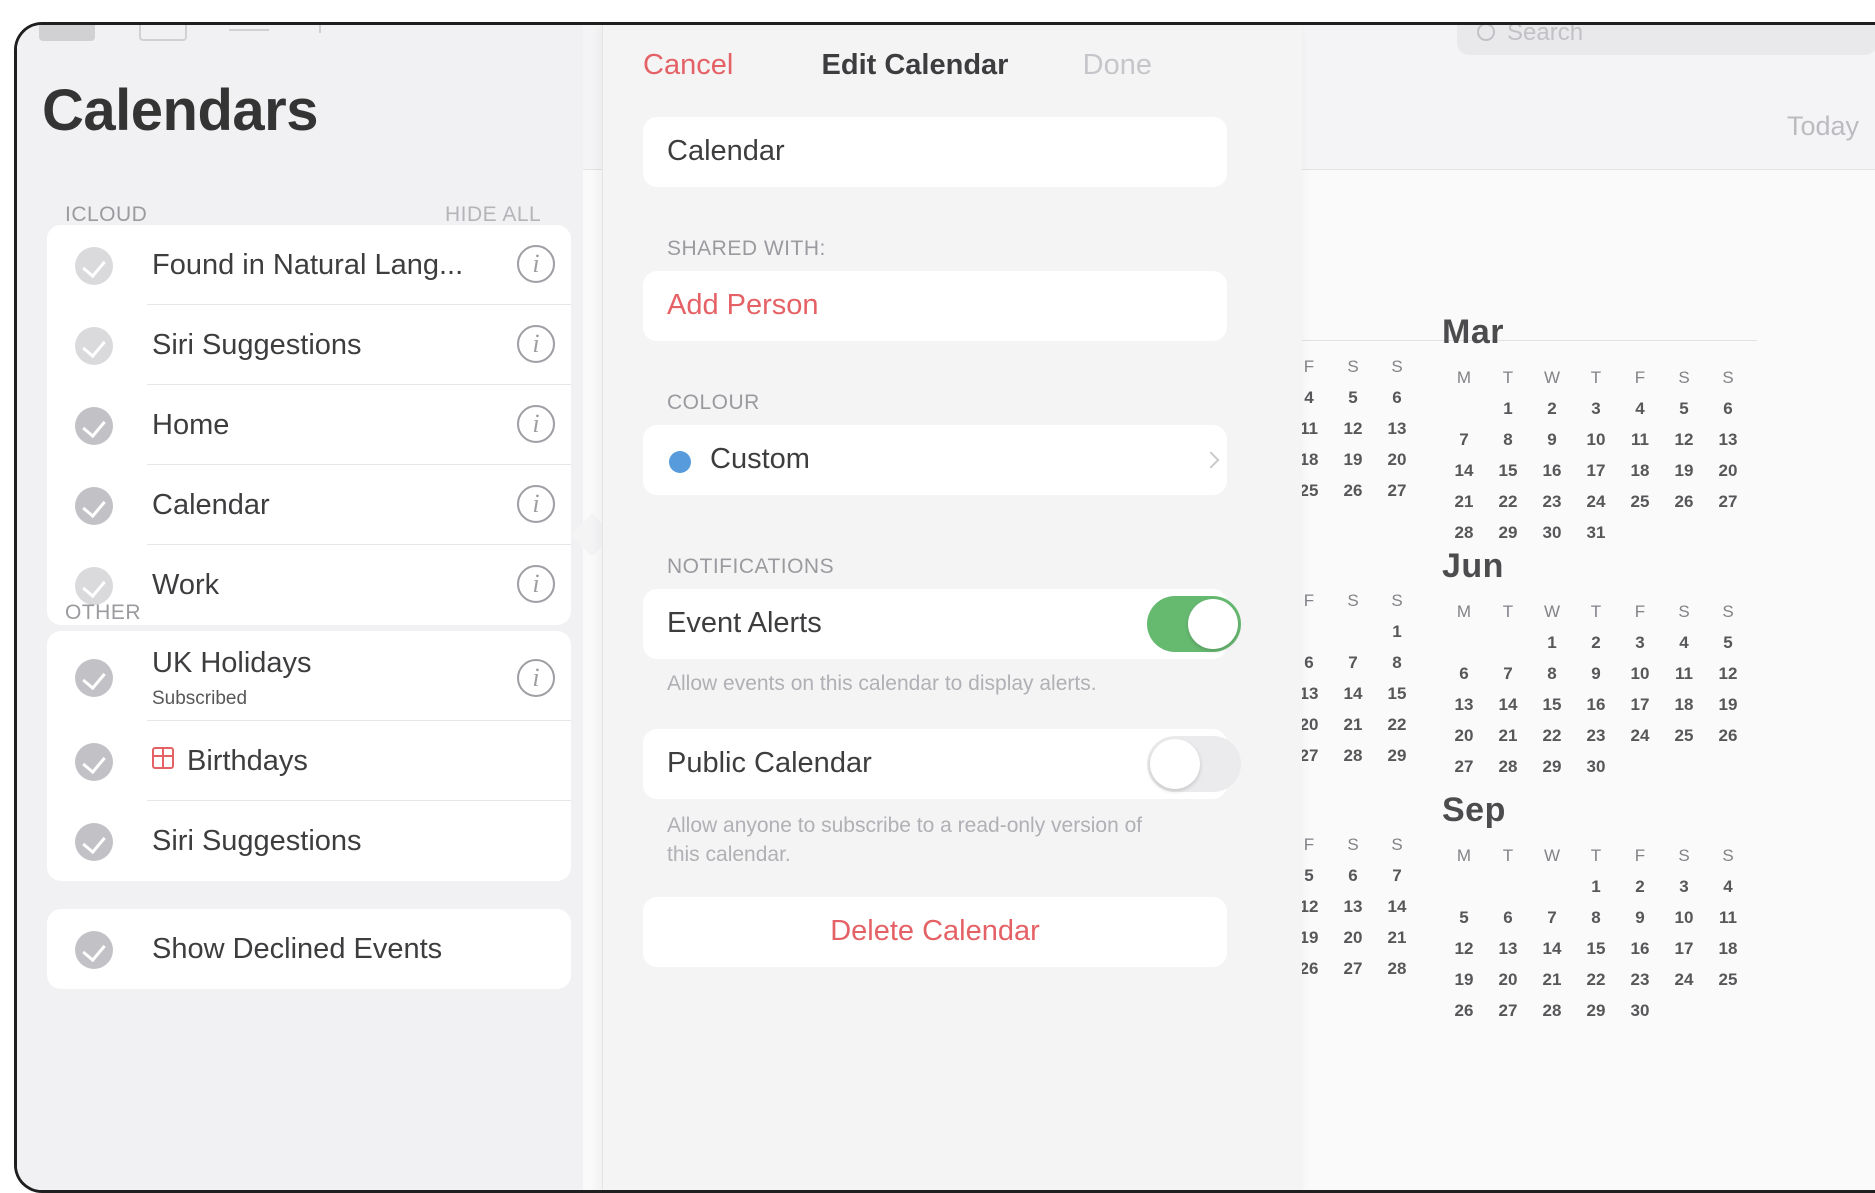  What do you see at coordinates (935, 152) in the screenshot?
I see `calendar-name-field: Calendar` at bounding box center [935, 152].